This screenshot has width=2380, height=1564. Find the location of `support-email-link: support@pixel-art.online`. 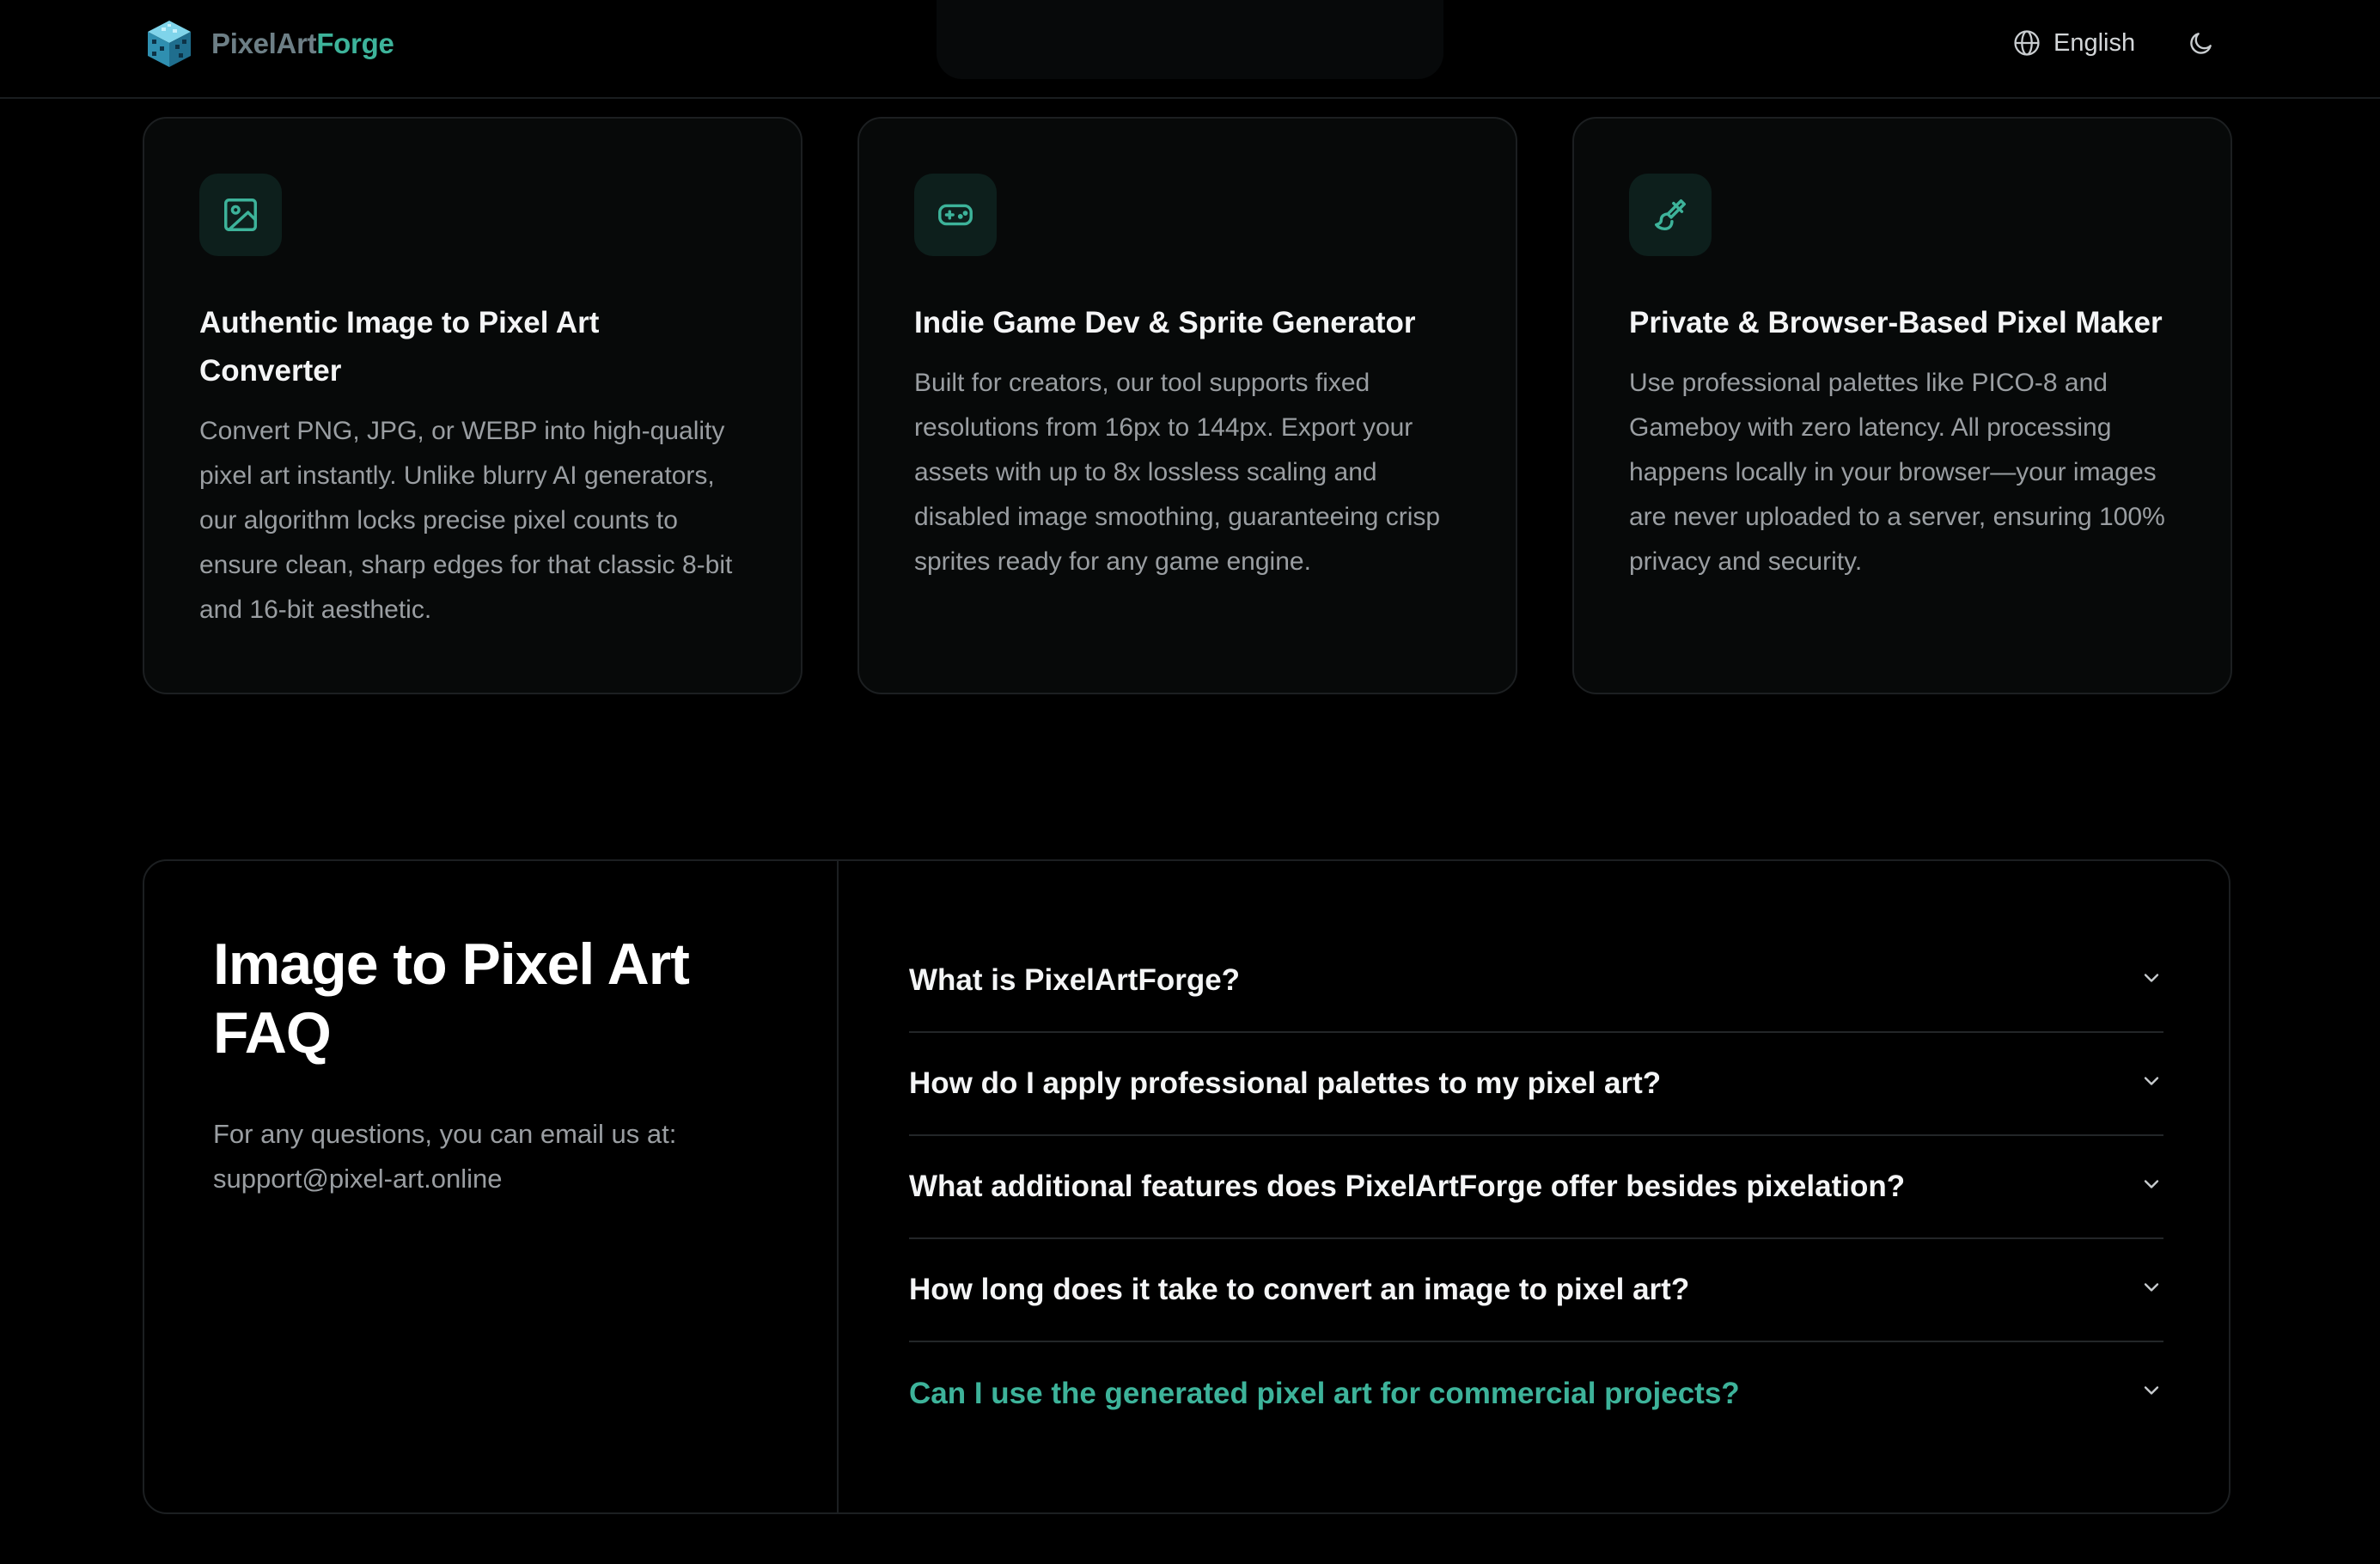

support-email-link: support@pixel-art.online is located at coordinates (488, 1179).